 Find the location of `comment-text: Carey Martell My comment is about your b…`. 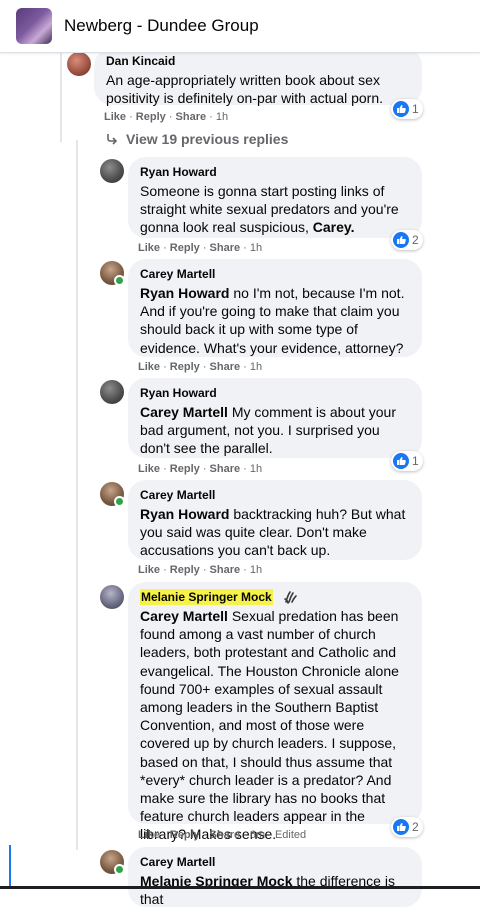

comment-text: Carey Martell My comment is about your b… is located at coordinates (268, 430).